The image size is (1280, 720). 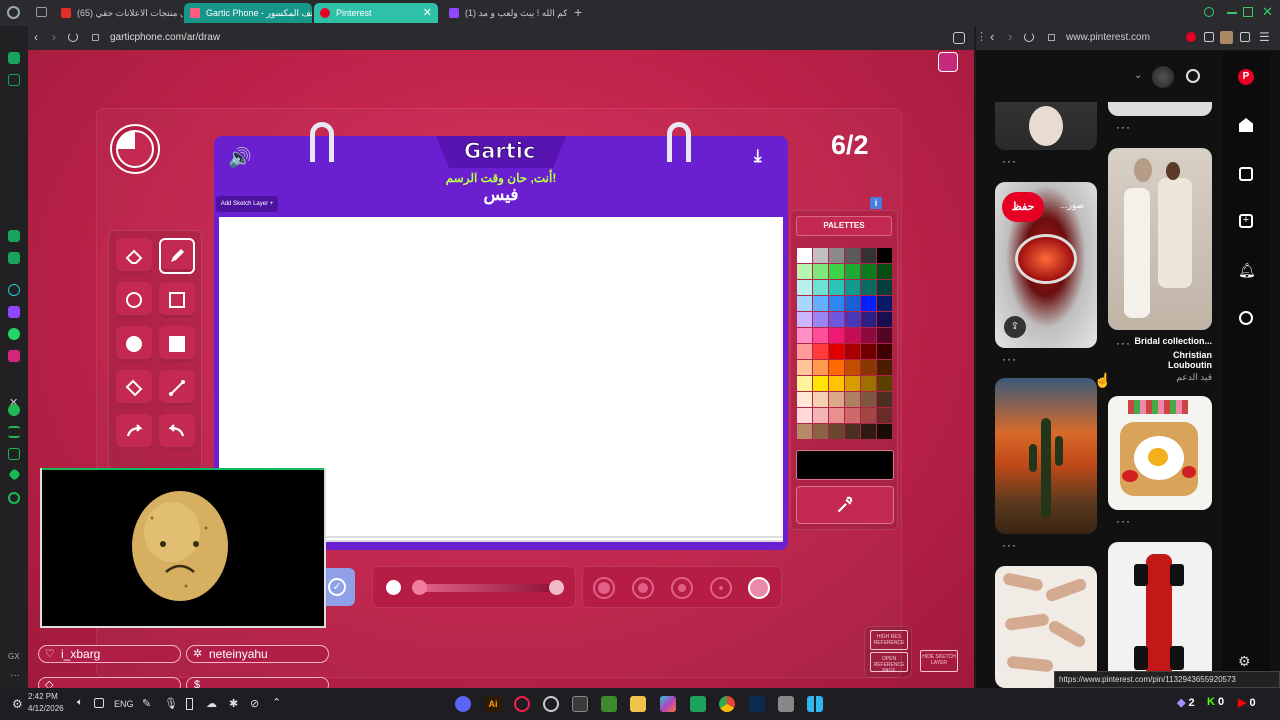 What do you see at coordinates (845, 505) in the screenshot?
I see `eyedropper-button` at bounding box center [845, 505].